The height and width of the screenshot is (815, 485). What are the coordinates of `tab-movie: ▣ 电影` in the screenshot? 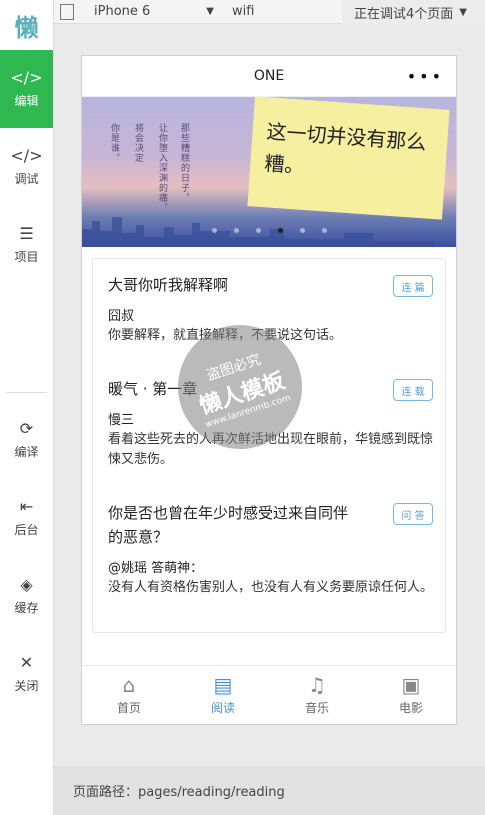 It's located at (410, 695).